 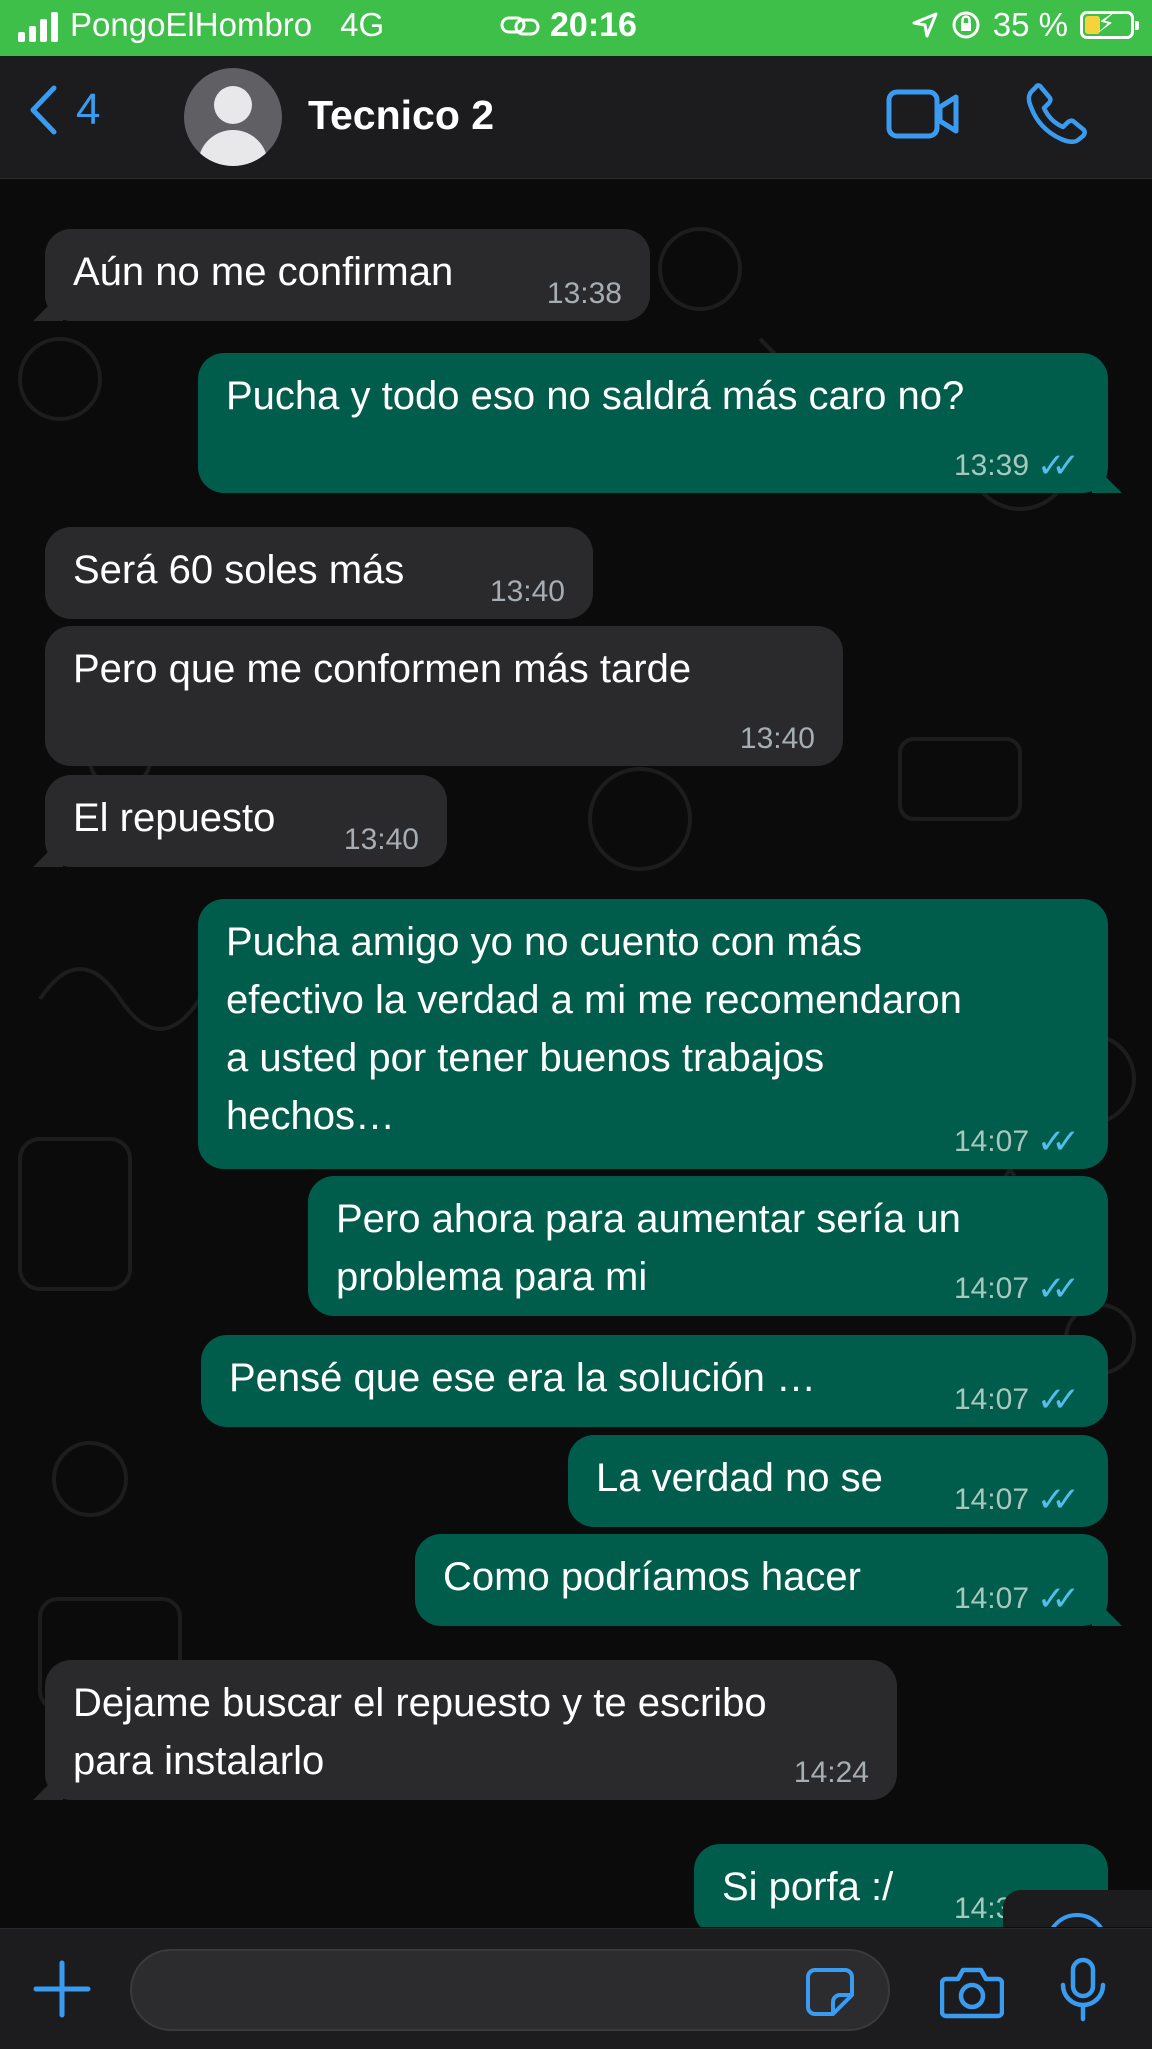 What do you see at coordinates (525, 1058) in the screenshot?
I see `message-text: a usted por tener buenos trabajos` at bounding box center [525, 1058].